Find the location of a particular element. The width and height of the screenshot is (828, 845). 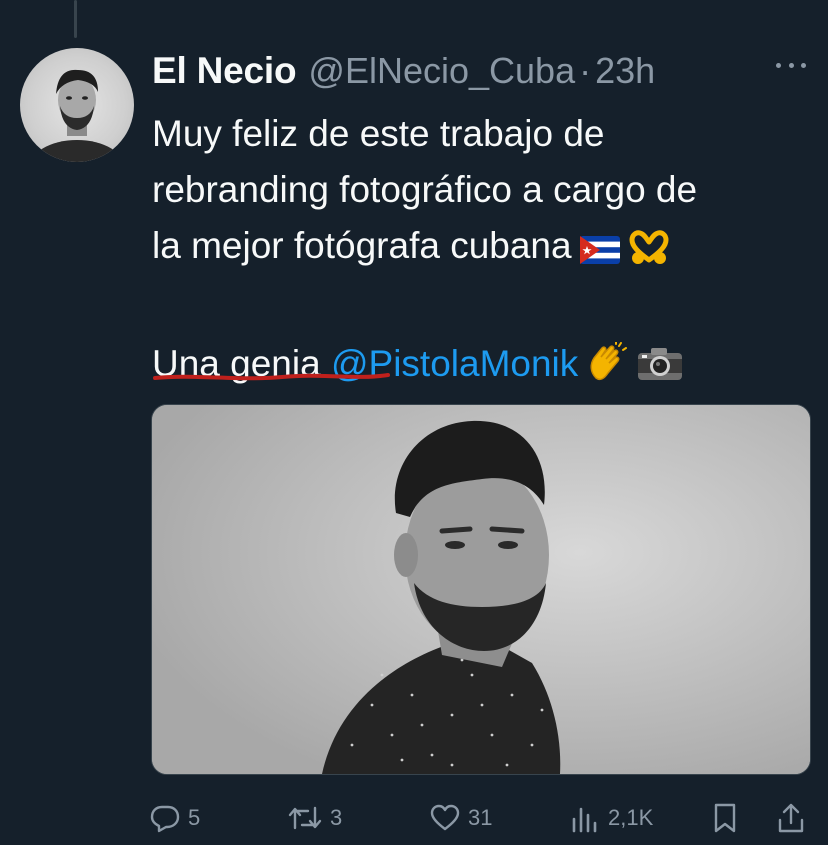

cuba-flag-emoji is located at coordinates (599, 252).